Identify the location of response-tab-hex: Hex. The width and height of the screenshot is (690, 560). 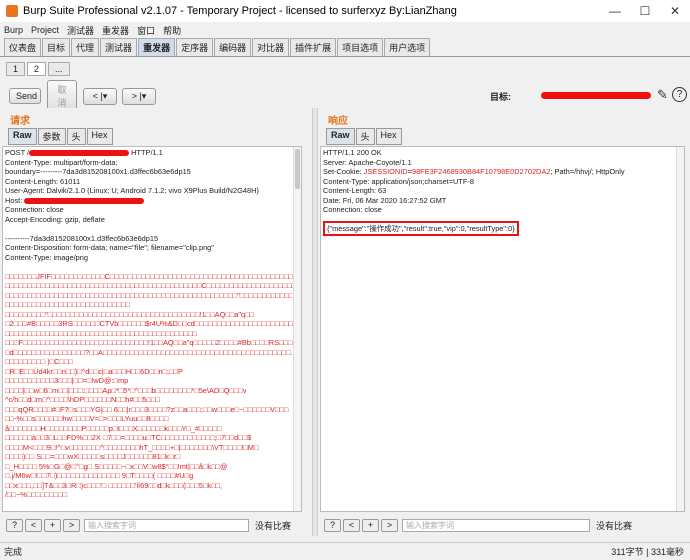
(388, 136).